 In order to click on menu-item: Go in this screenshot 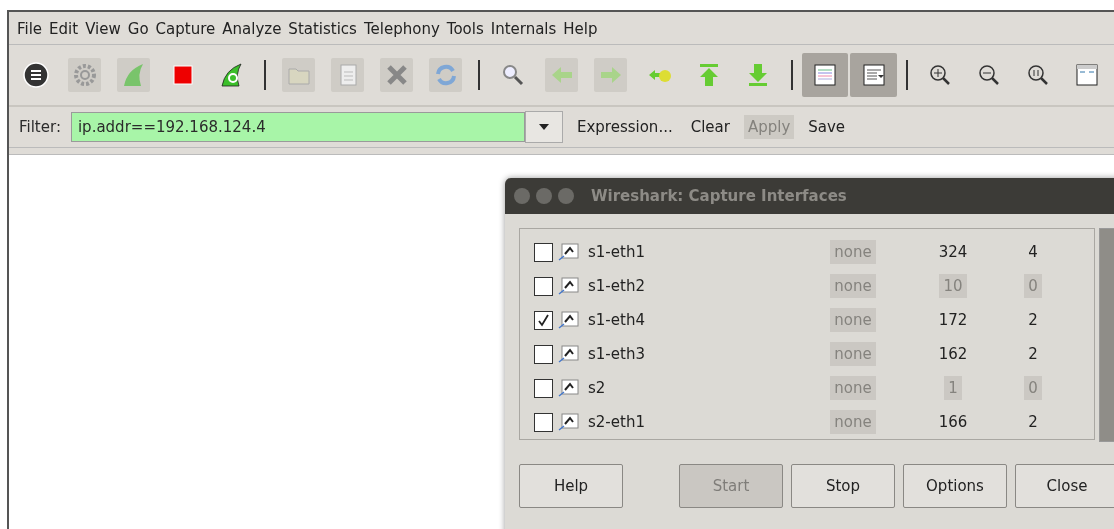, I will do `click(138, 29)`.